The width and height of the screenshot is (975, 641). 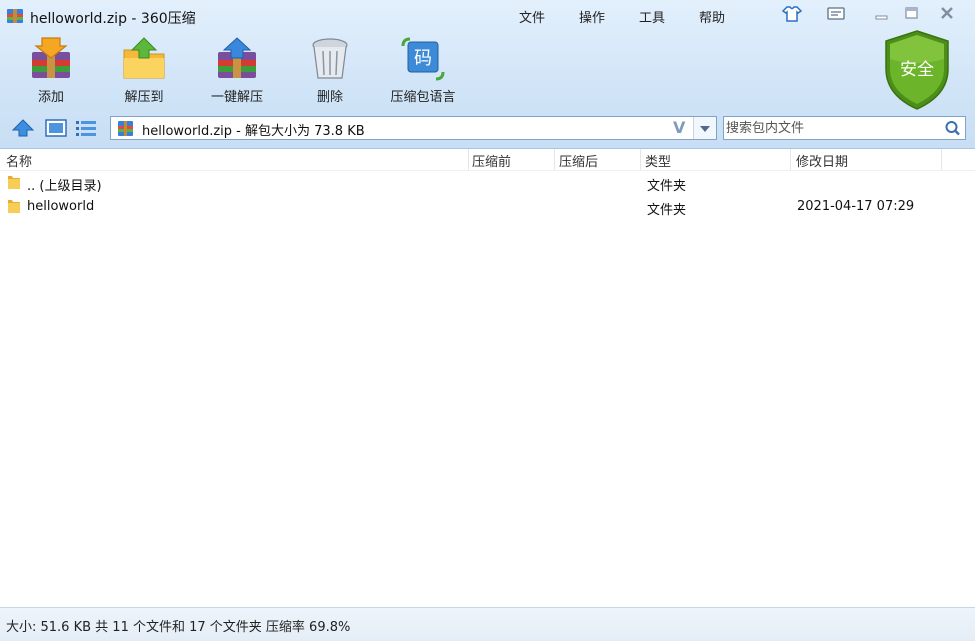 I want to click on column-header-row: 名称 压缩前 压缩后 类型 修改日期, so click(x=487, y=160).